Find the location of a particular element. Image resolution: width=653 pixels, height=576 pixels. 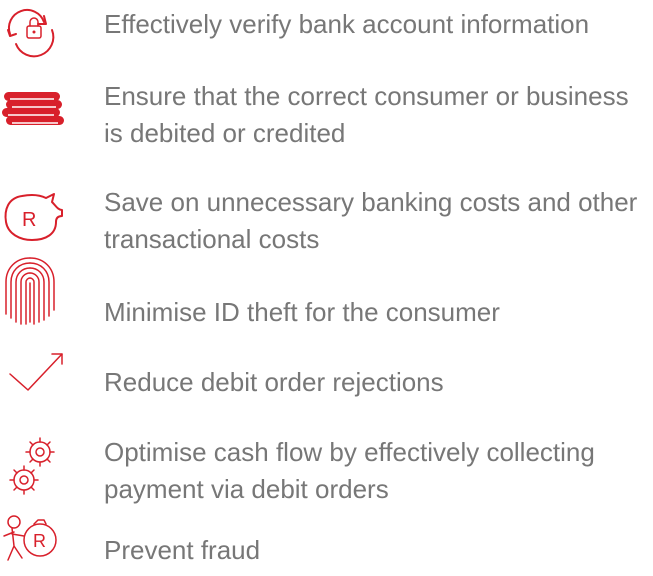

gears-icon is located at coordinates (40, 464).